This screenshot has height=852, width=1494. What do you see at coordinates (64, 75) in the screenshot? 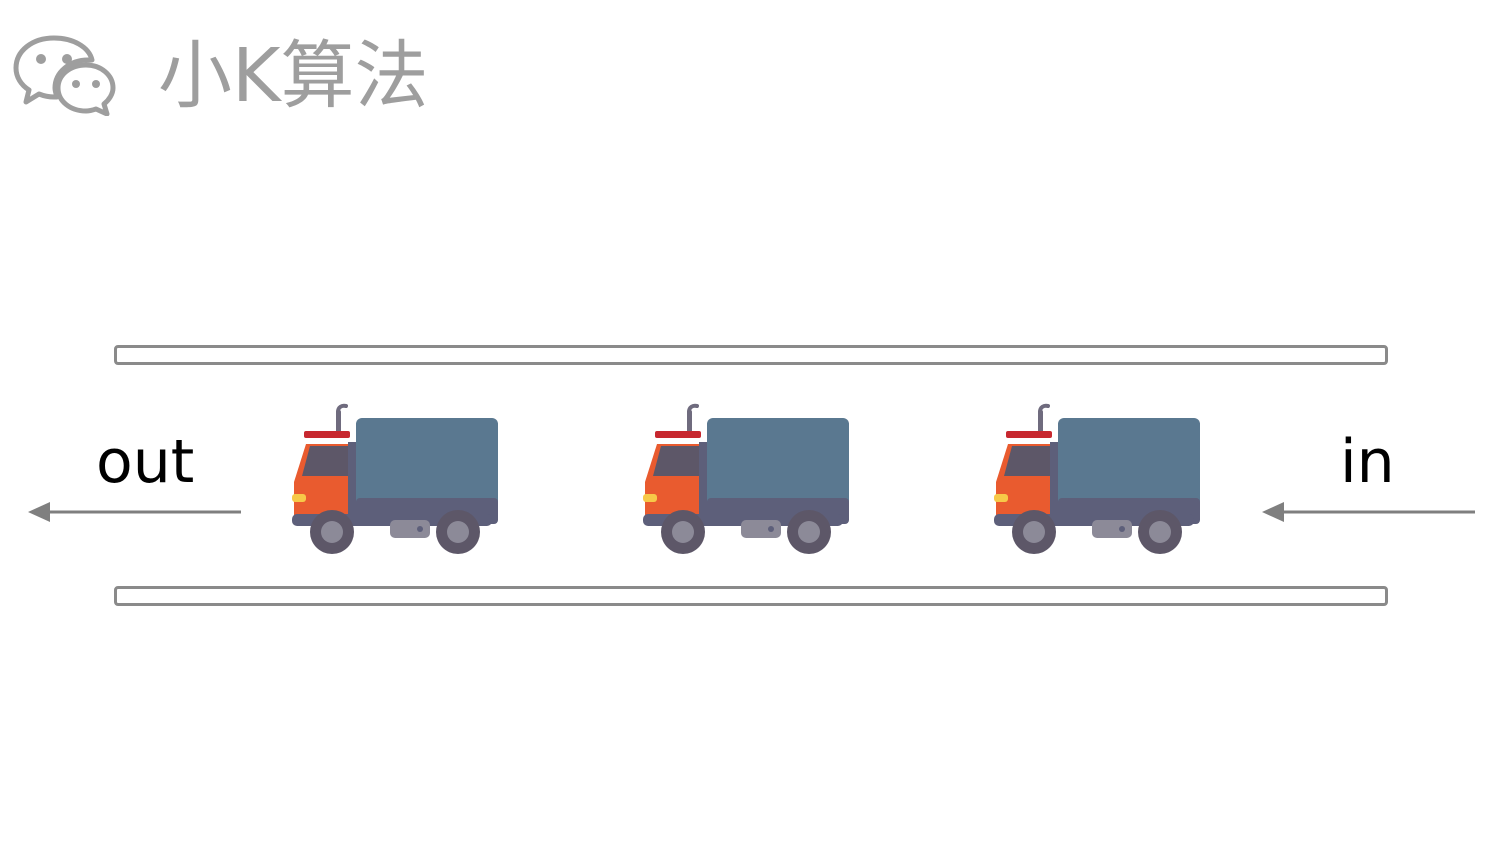
I see `wechat-icon` at bounding box center [64, 75].